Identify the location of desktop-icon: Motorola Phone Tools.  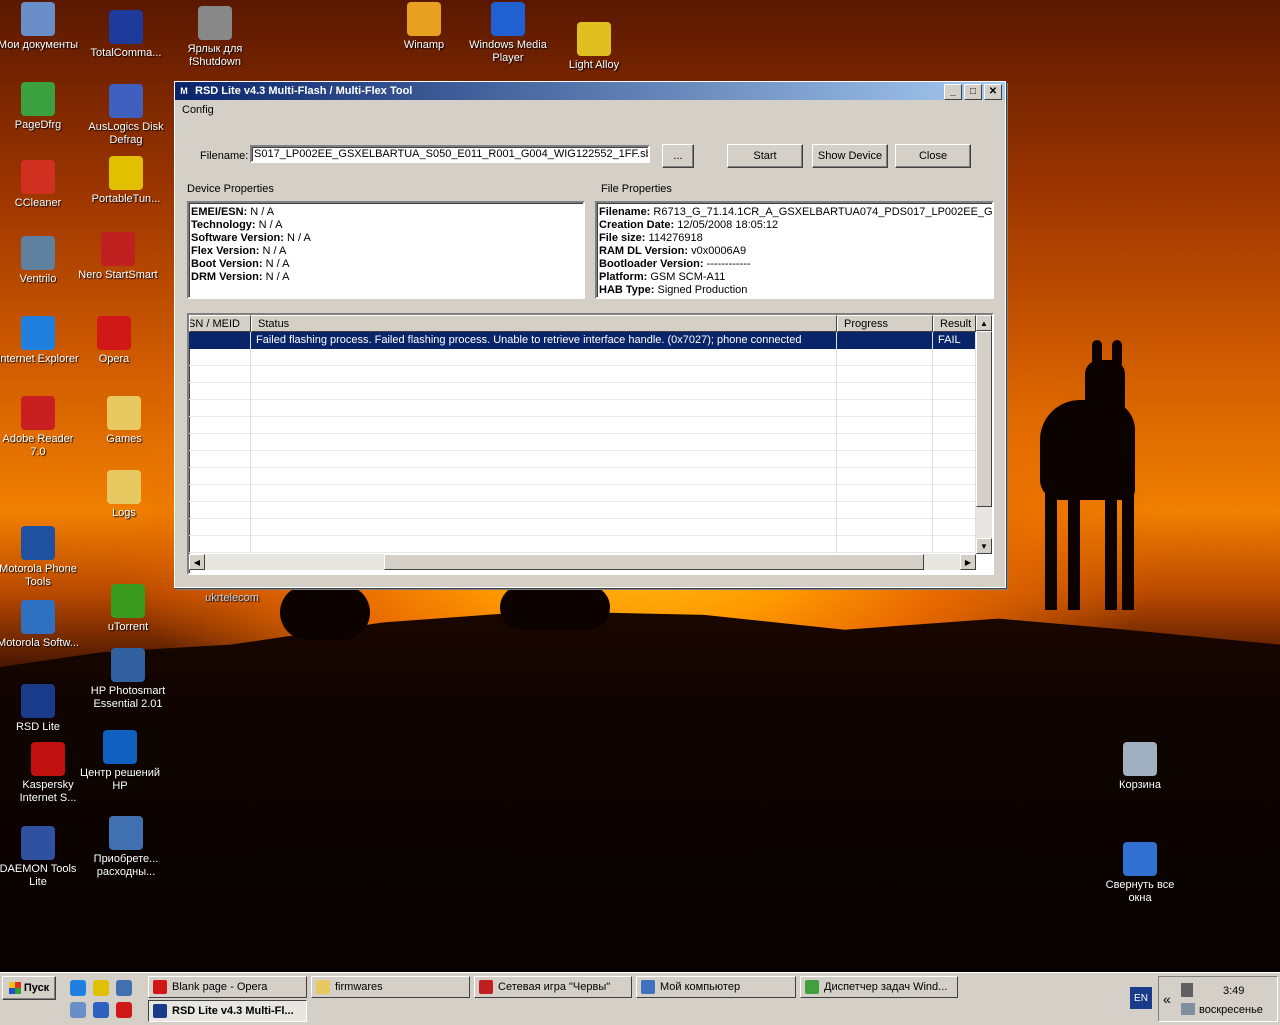
(40, 557).